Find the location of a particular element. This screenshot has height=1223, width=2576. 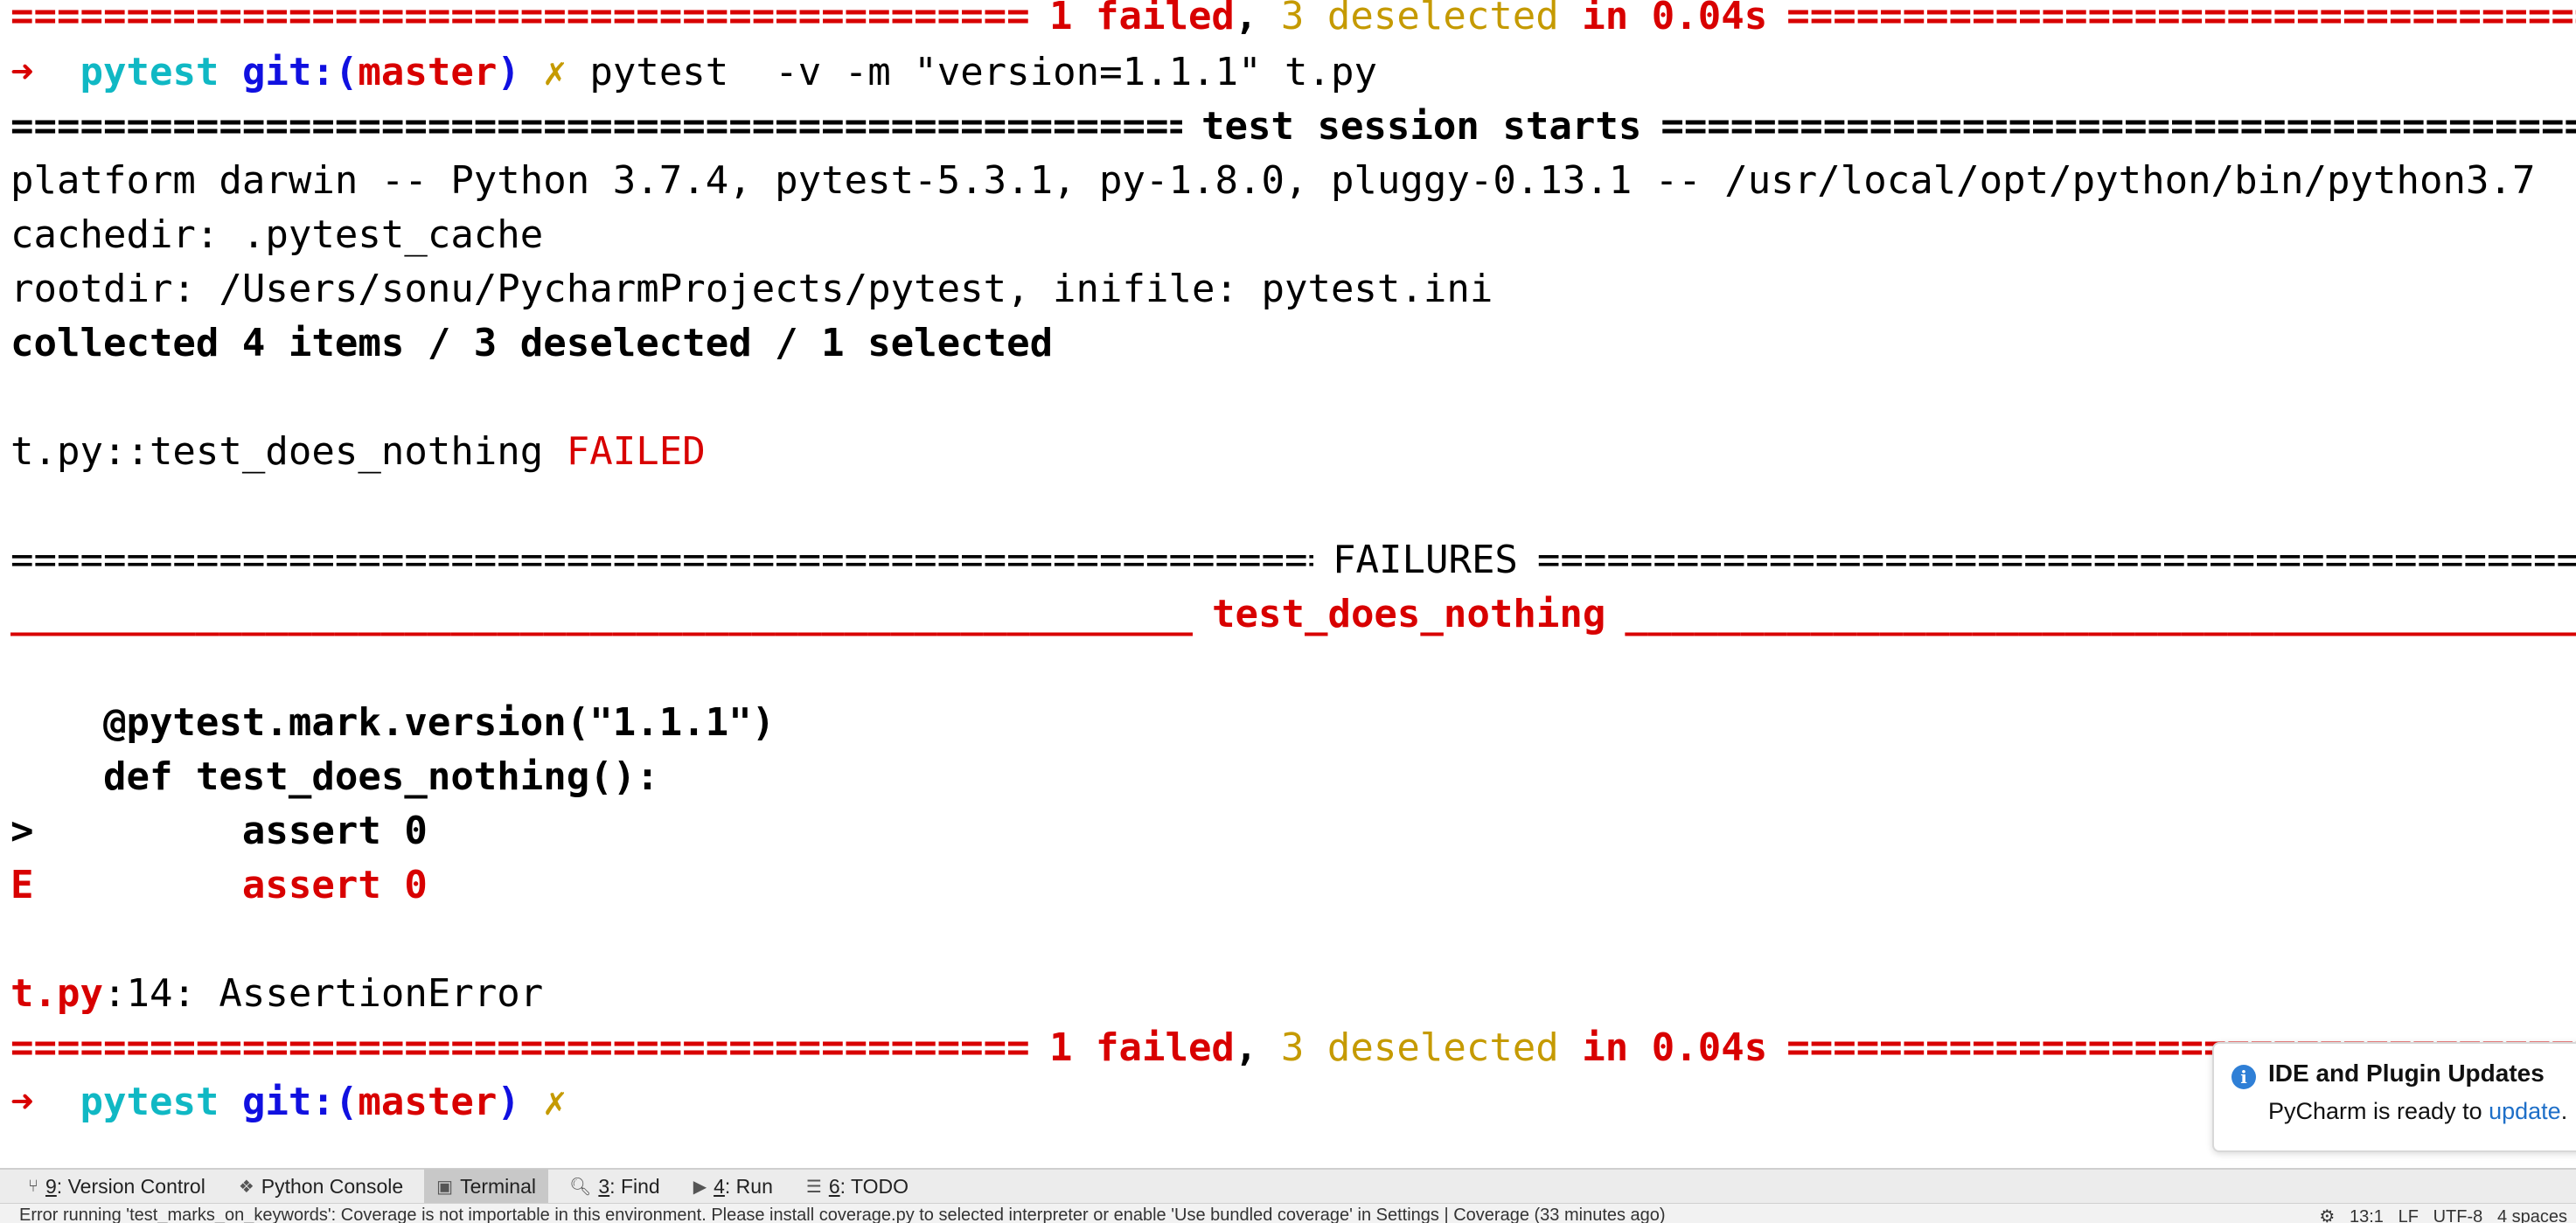

cachedir-line: cachedir: .pytest_cache is located at coordinates (277, 234).